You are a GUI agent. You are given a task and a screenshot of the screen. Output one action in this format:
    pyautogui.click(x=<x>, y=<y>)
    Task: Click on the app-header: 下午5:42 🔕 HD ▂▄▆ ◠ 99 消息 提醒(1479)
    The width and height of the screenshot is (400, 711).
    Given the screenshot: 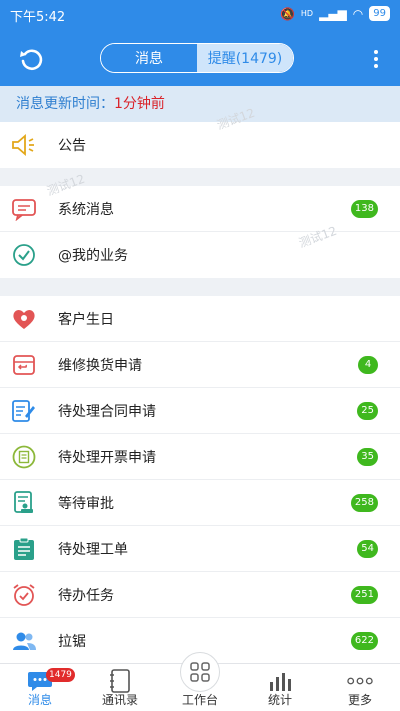 What is the action you would take?
    pyautogui.click(x=200, y=43)
    